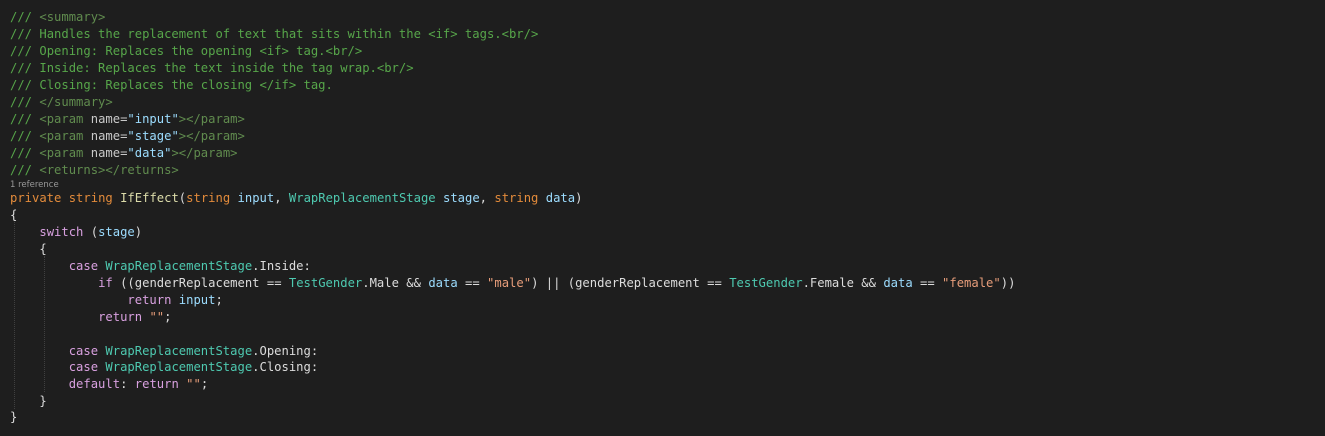 The height and width of the screenshot is (436, 1325). Describe the element at coordinates (127, 136) in the screenshot. I see `param-doc-line: /// <param name="stage"></param>` at that location.